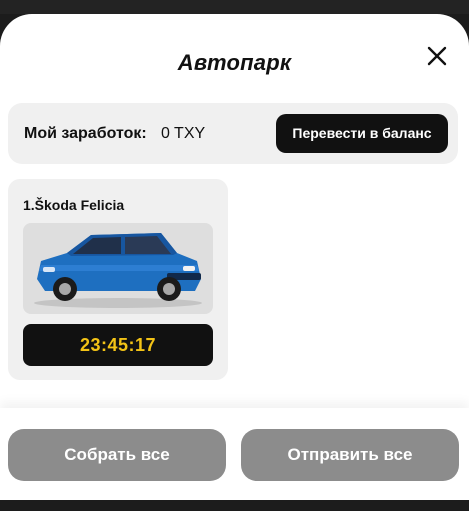 This screenshot has height=511, width=469. Describe the element at coordinates (183, 133) in the screenshot. I see `earnings-value: 0 TXY` at that location.